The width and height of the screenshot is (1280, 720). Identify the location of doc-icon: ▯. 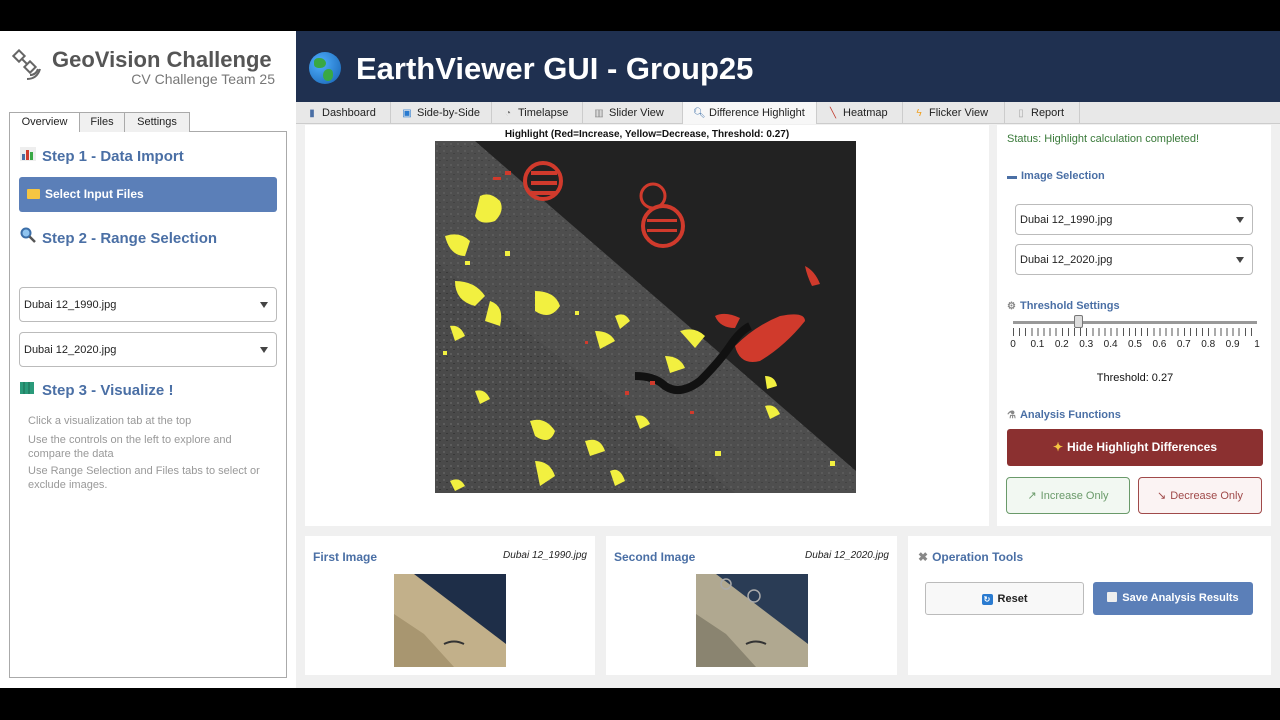
(1021, 113).